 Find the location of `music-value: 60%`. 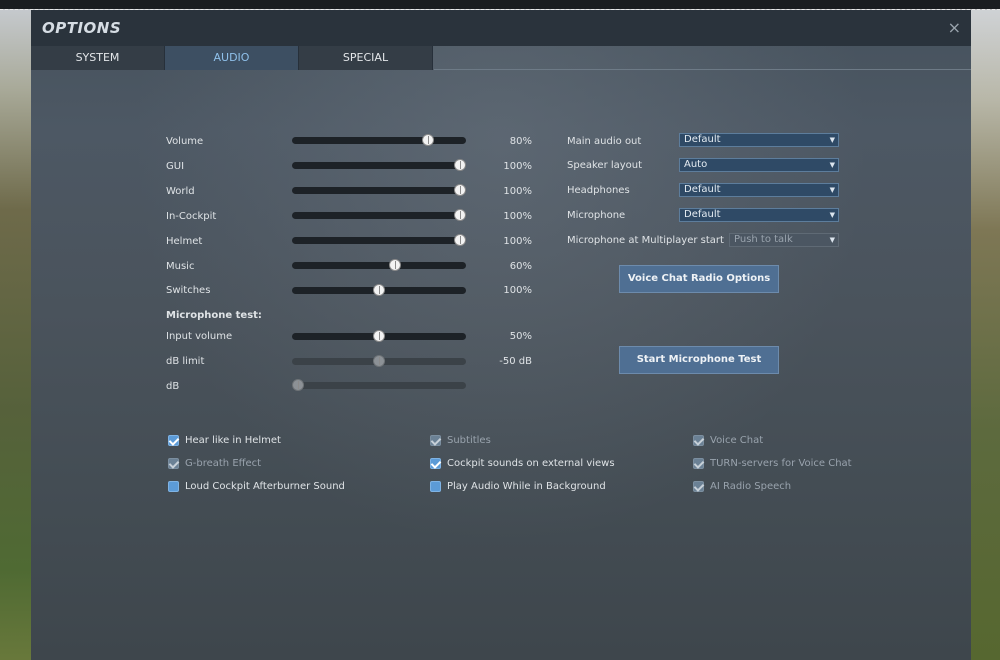

music-value: 60% is located at coordinates (520, 266).